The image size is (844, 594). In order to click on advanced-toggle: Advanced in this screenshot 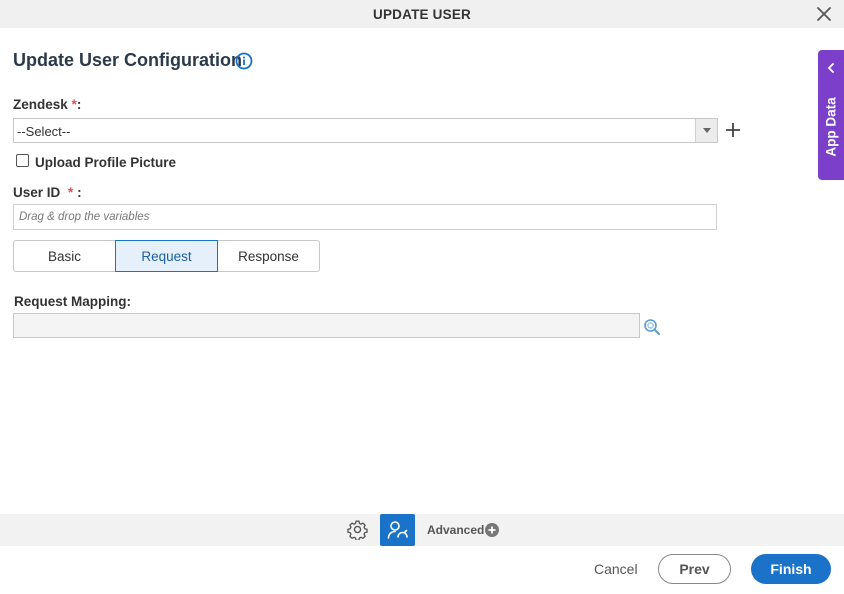, I will do `click(455, 530)`.